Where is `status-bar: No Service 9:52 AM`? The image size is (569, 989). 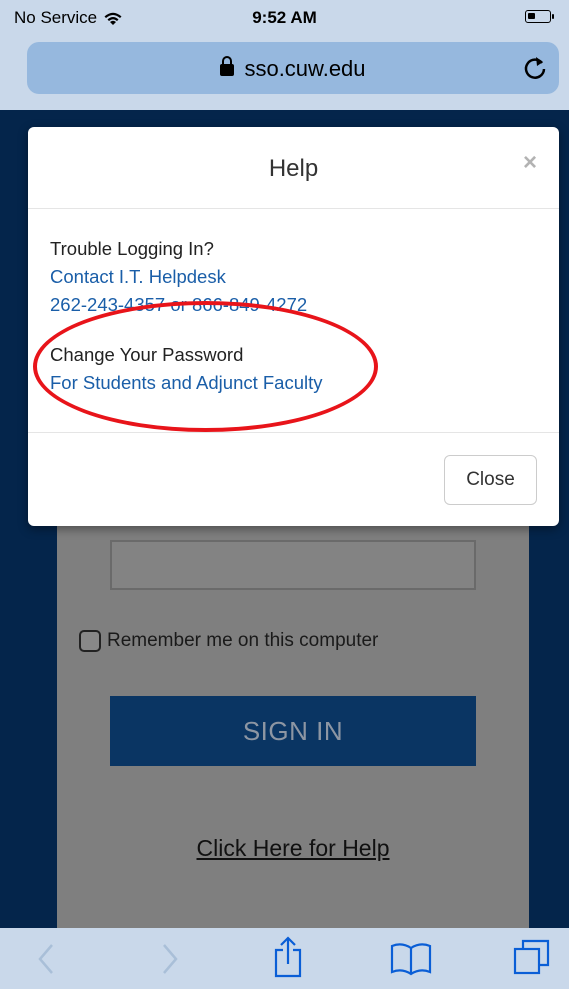
status-bar: No Service 9:52 AM is located at coordinates (284, 17).